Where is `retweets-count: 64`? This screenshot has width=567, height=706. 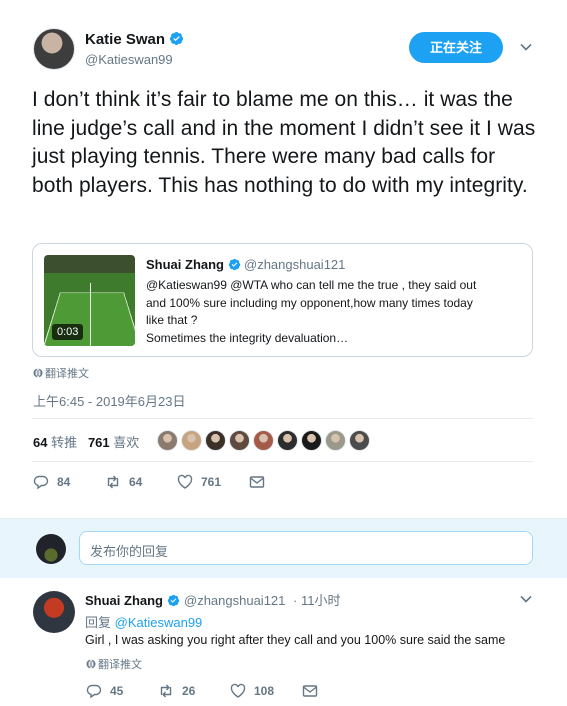 retweets-count: 64 is located at coordinates (40, 442).